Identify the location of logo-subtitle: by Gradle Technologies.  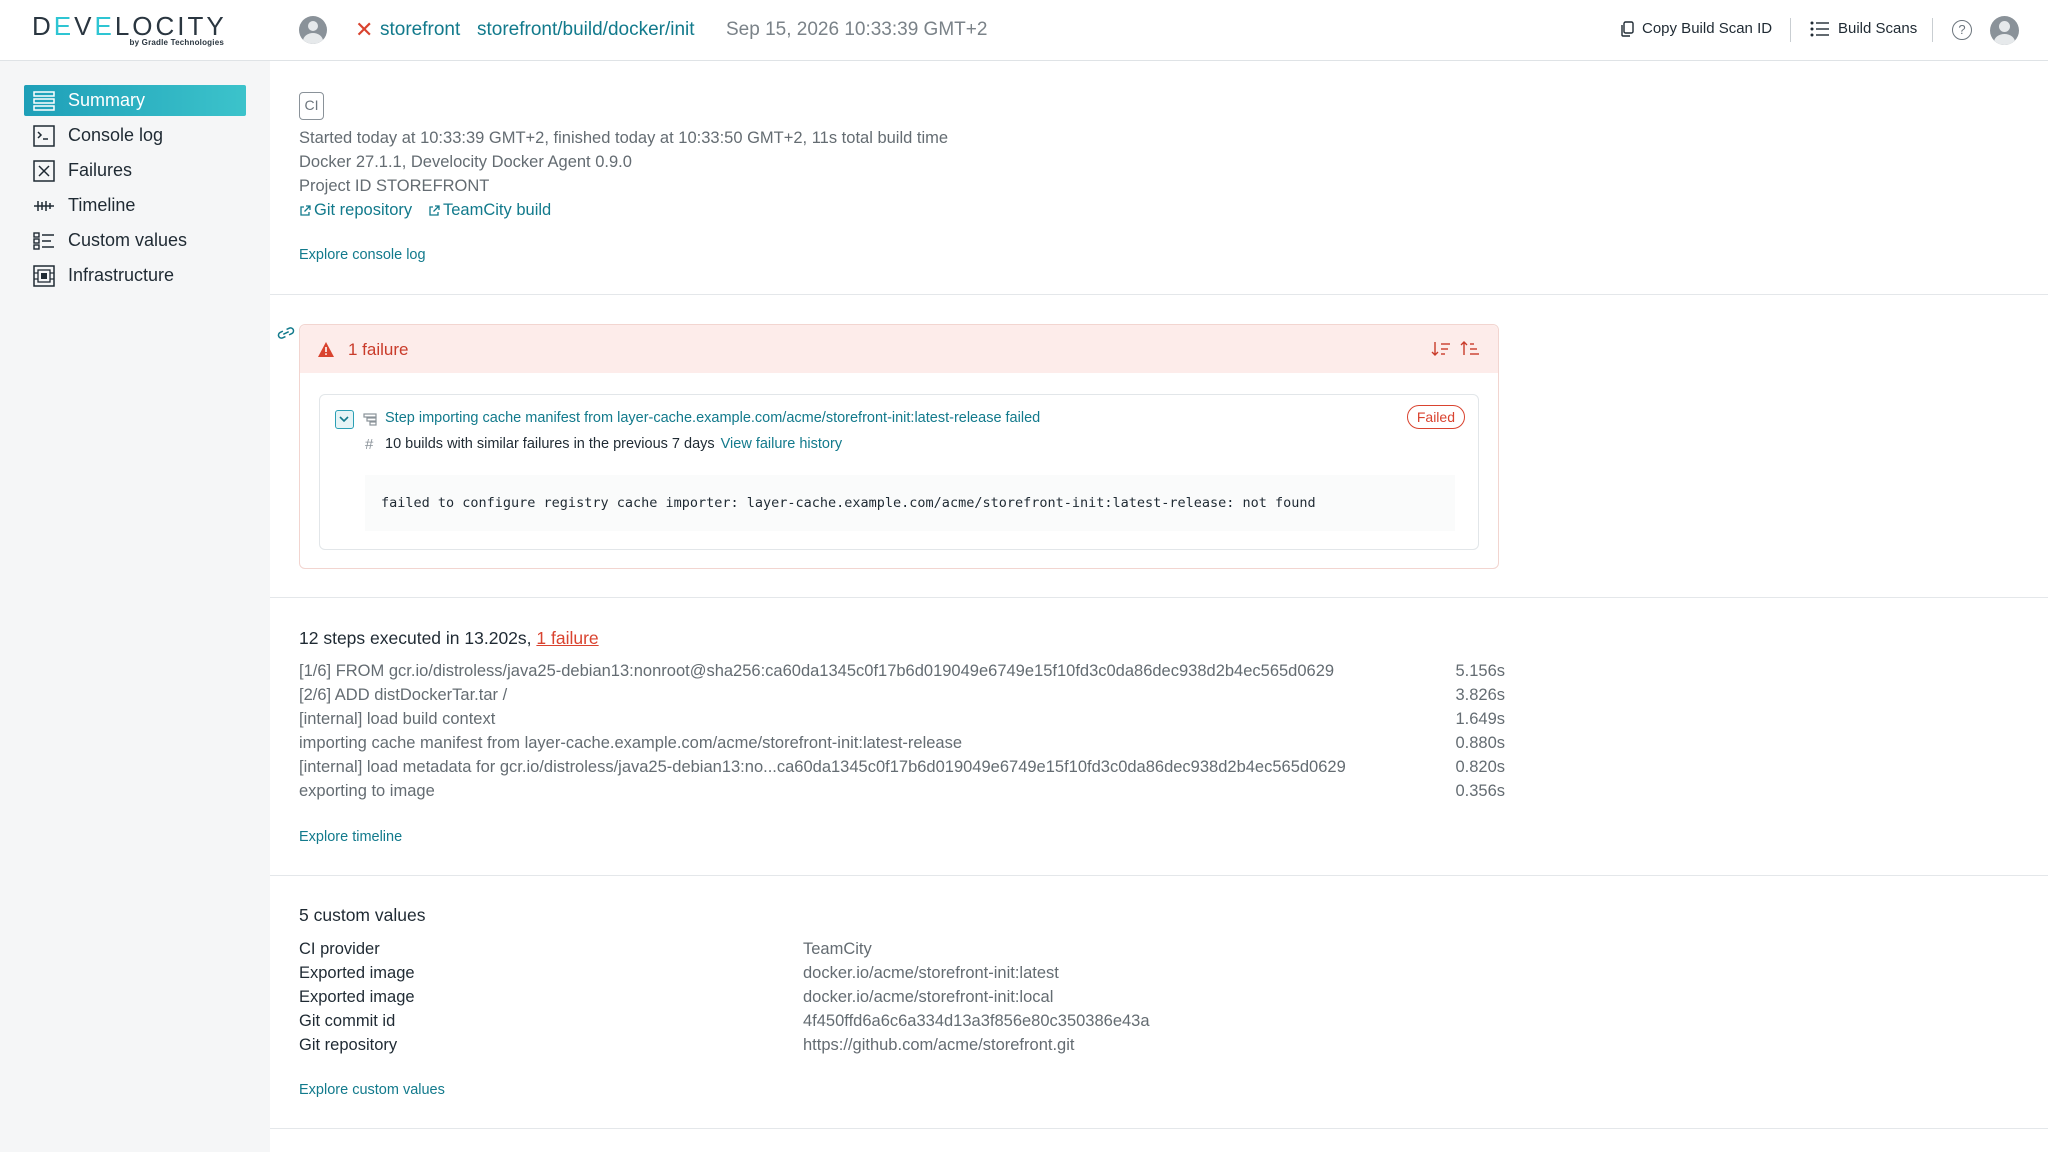
(176, 42).